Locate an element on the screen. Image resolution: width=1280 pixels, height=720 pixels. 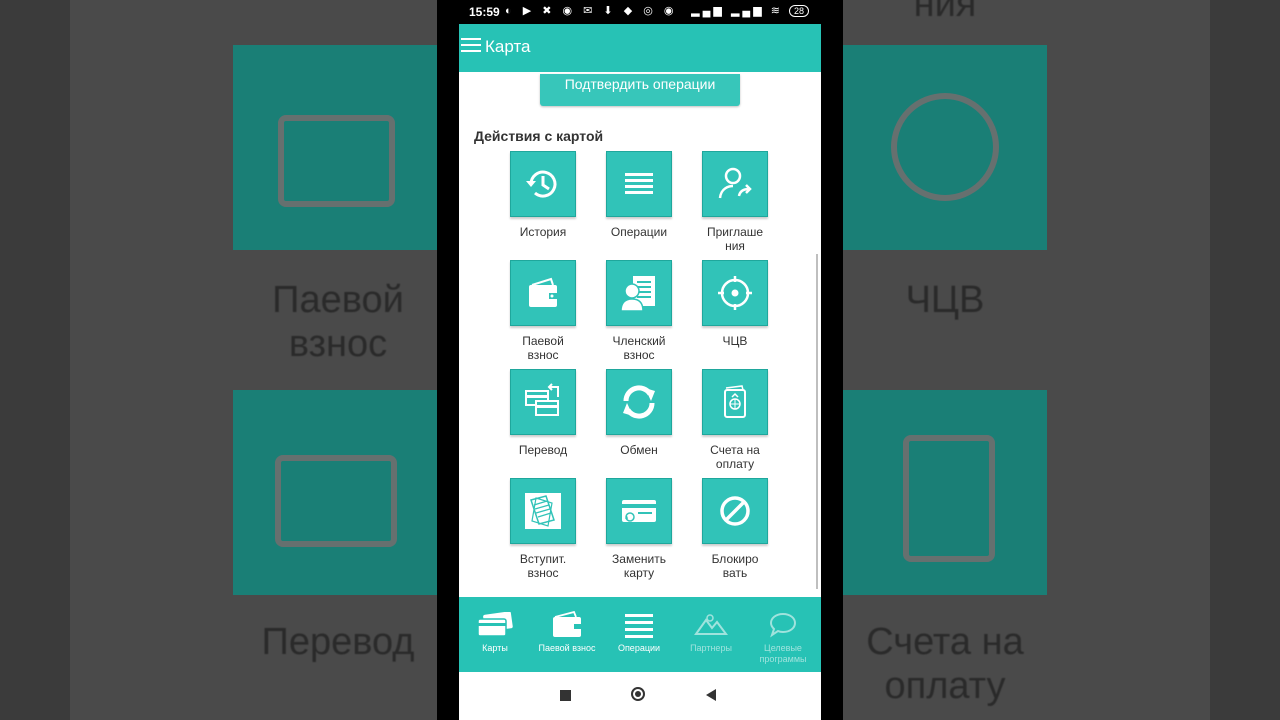
replace-card-icon is located at coordinates (639, 511).